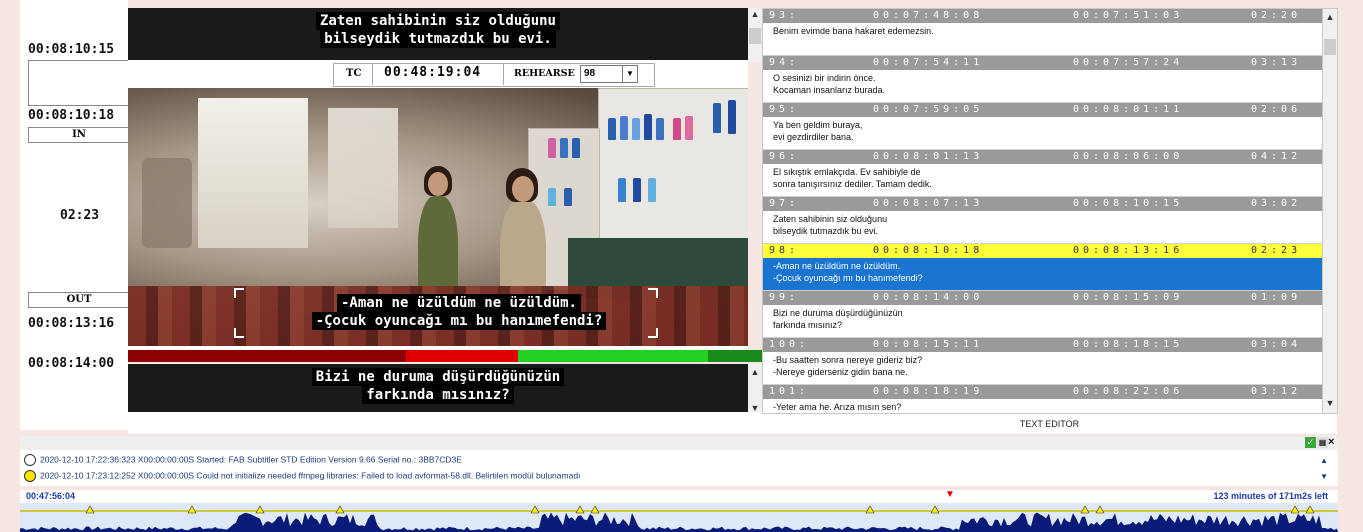 This screenshot has height=532, width=1363. I want to click on subtitle-duration: 01:09, so click(1276, 297).